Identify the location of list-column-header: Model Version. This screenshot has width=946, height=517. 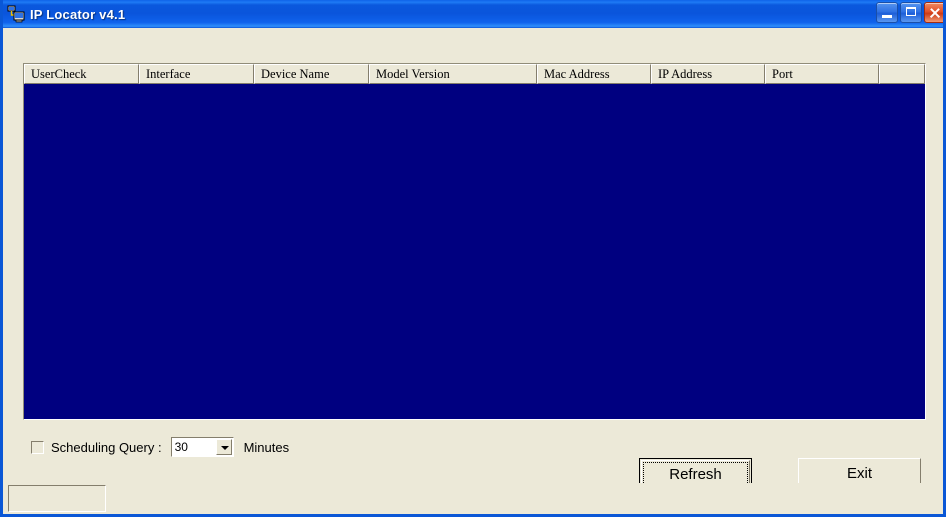
(453, 74).